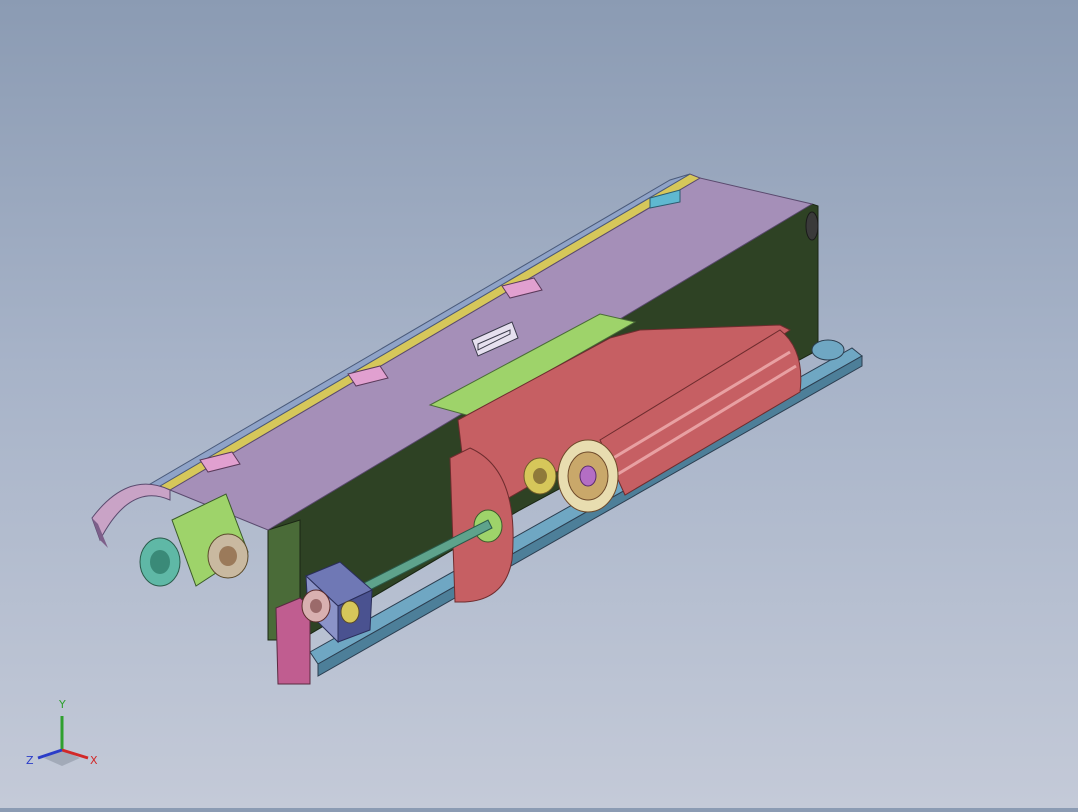  What do you see at coordinates (62, 704) in the screenshot?
I see `y-axis-label: Y` at bounding box center [62, 704].